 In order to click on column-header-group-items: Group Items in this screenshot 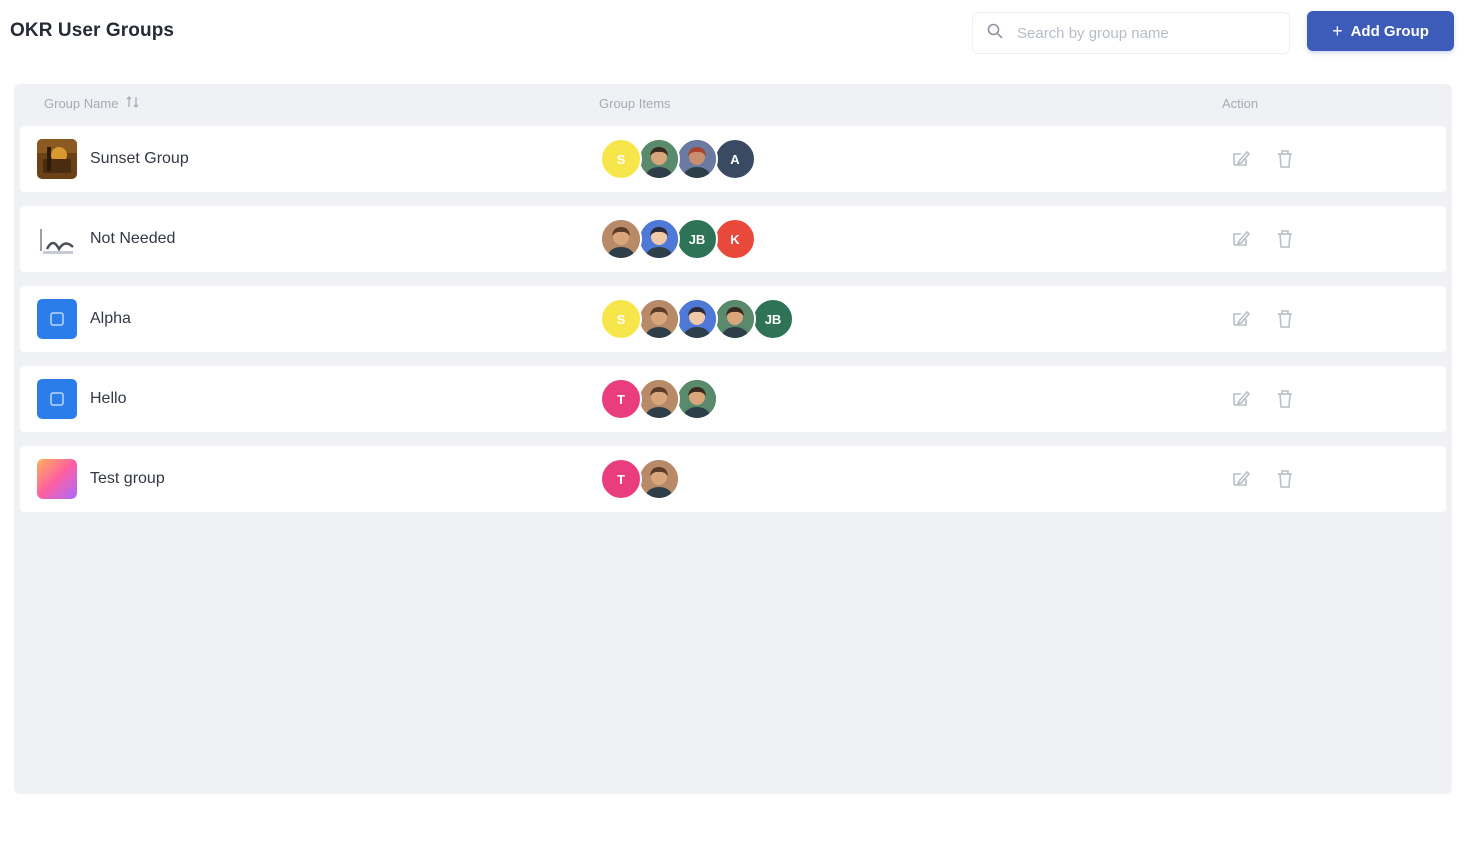, I will do `click(635, 103)`.